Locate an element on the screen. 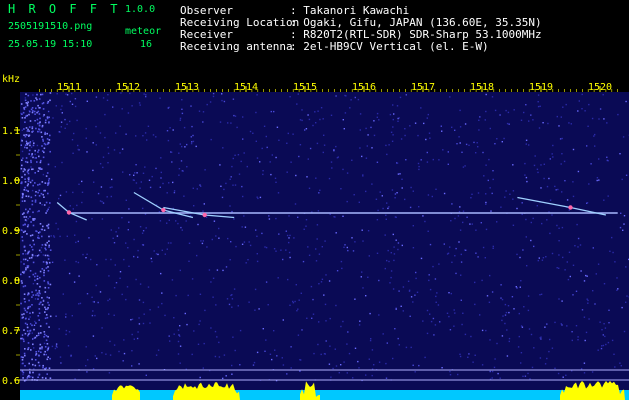 This screenshot has height=400, width=629. y-tick-label: 0.8 is located at coordinates (11, 281).